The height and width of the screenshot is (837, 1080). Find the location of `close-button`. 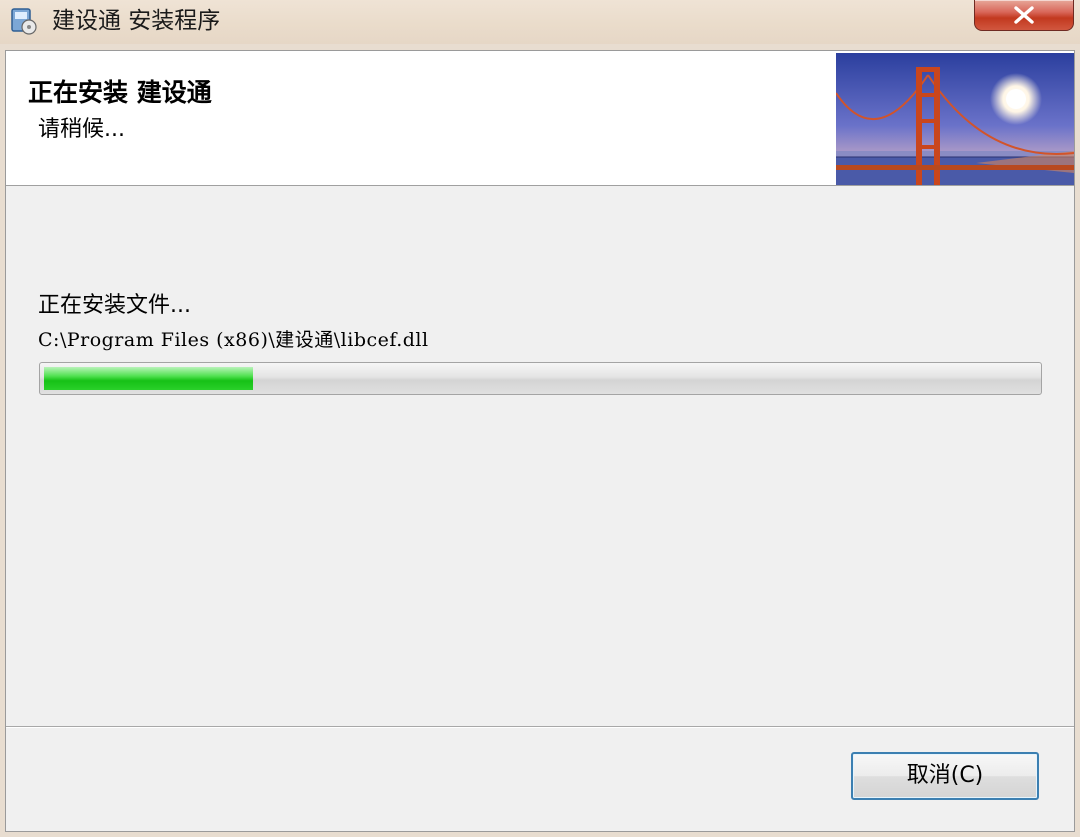

close-button is located at coordinates (1024, 15).